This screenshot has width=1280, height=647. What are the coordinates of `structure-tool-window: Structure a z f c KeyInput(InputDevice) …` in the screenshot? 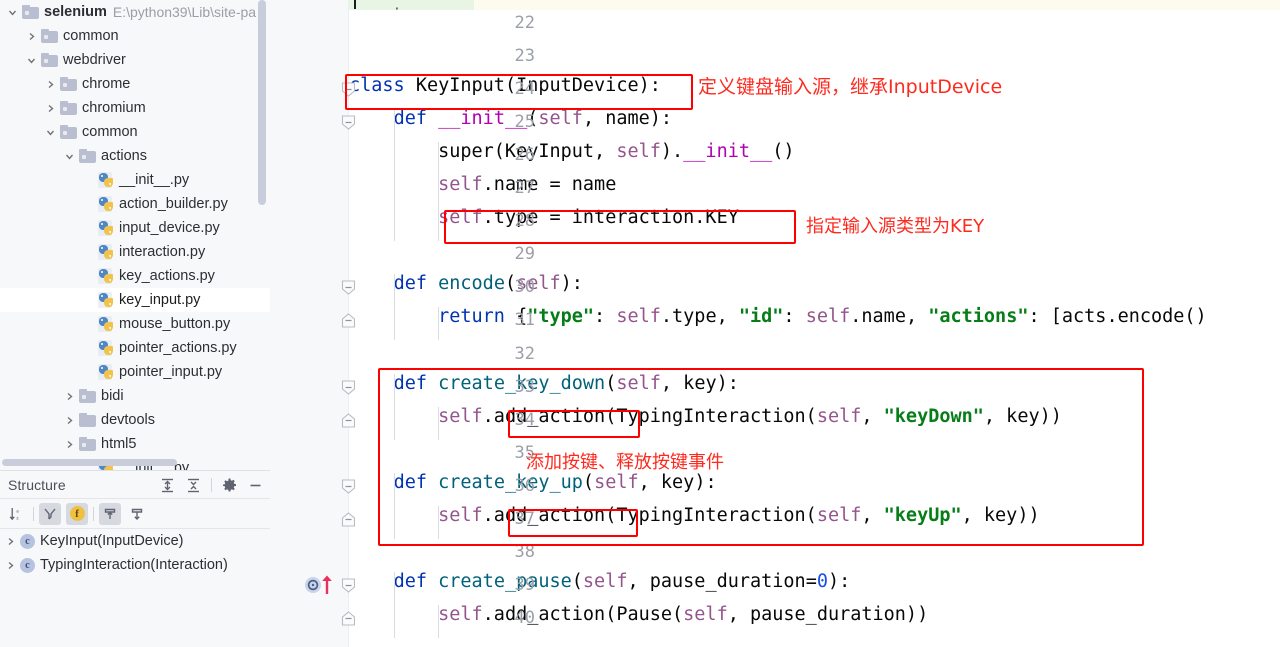 It's located at (135, 558).